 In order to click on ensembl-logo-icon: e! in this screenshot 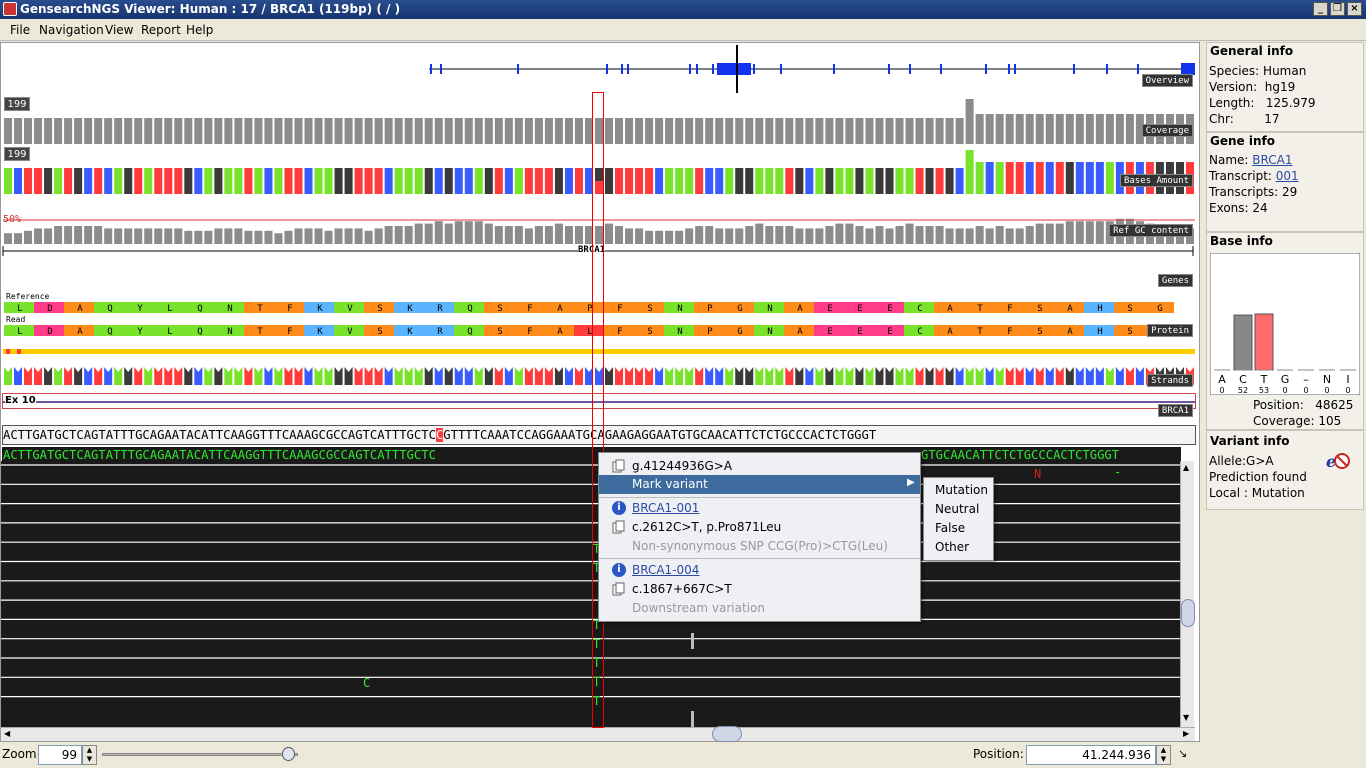, I will do `click(1338, 461)`.